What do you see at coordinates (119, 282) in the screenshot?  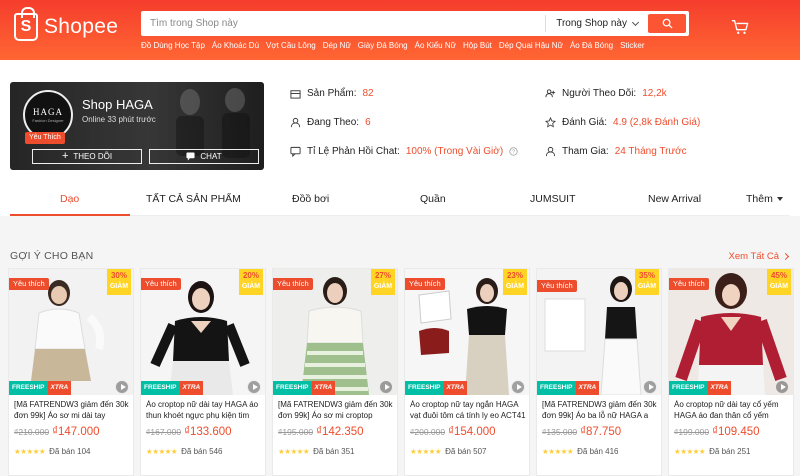 I see `discount-badge: 30% GIẢM` at bounding box center [119, 282].